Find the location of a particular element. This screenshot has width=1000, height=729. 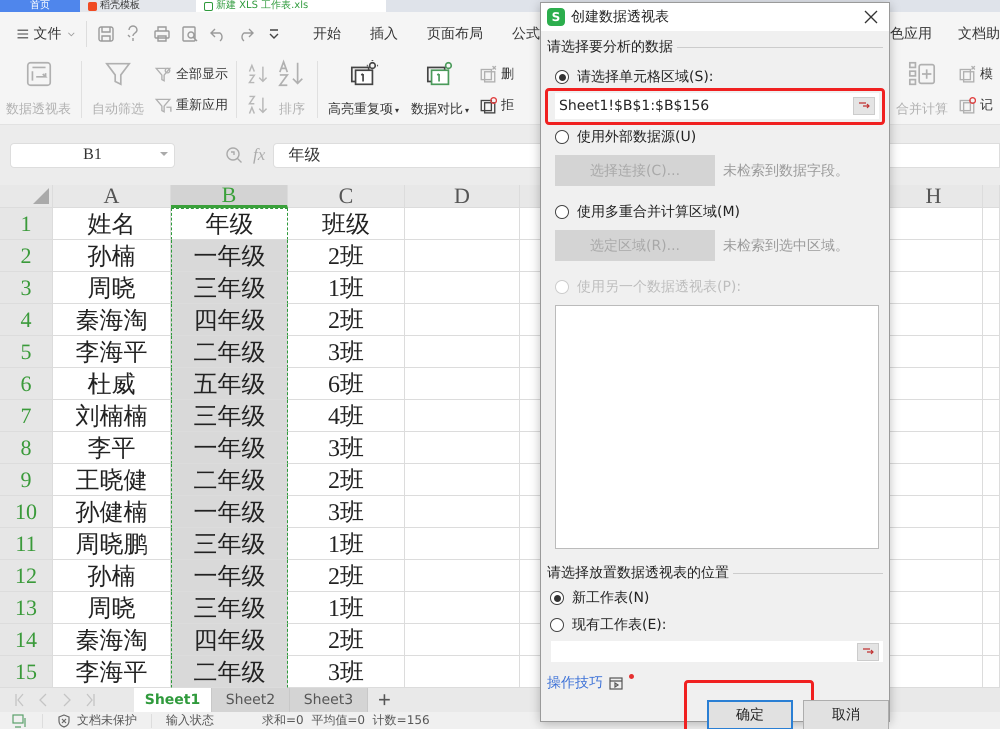

dialog-title: 创建数据透视表 is located at coordinates (620, 17).